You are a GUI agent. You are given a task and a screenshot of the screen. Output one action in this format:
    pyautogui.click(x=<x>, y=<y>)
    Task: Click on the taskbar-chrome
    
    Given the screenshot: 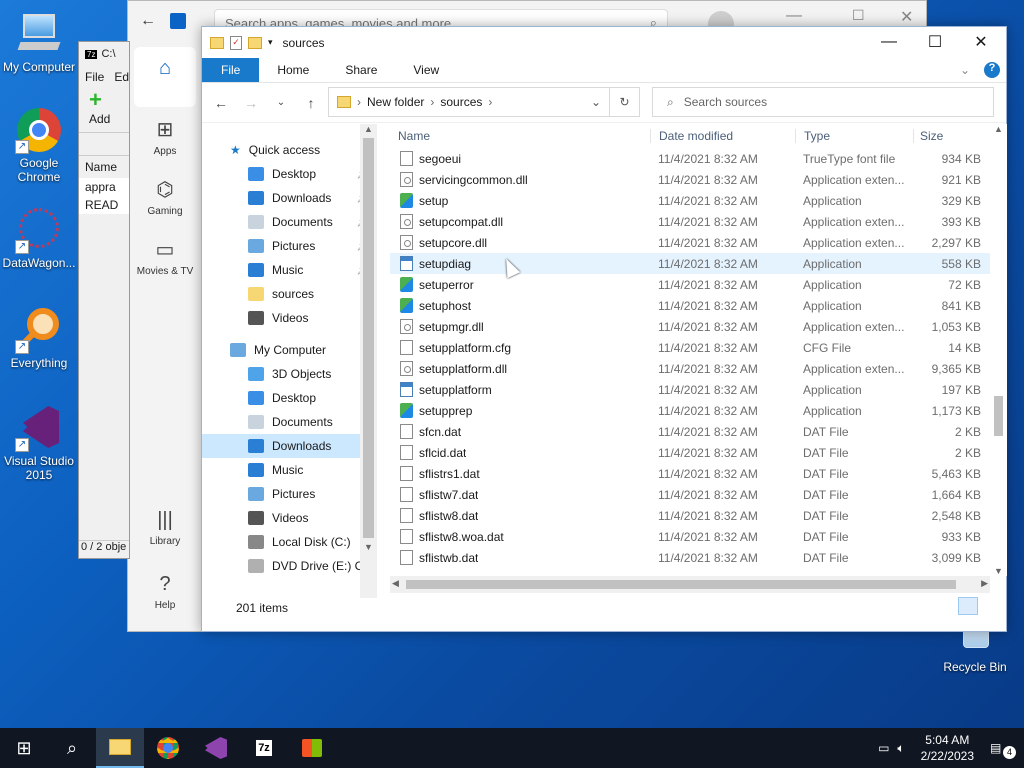 What is the action you would take?
    pyautogui.click(x=168, y=748)
    